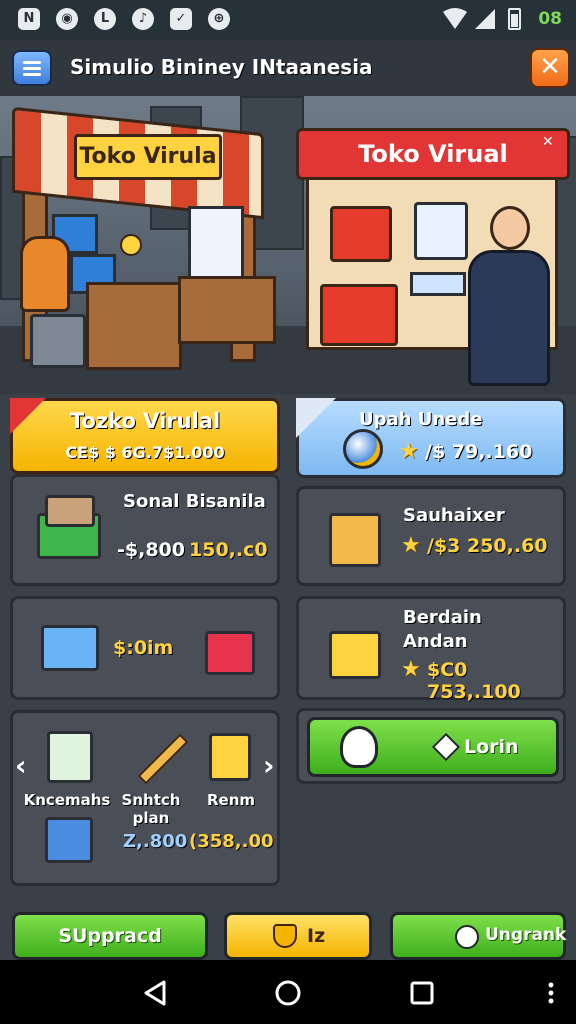  I want to click on upah-card: Upah Unede ★ /$ 79,.160, so click(431, 438).